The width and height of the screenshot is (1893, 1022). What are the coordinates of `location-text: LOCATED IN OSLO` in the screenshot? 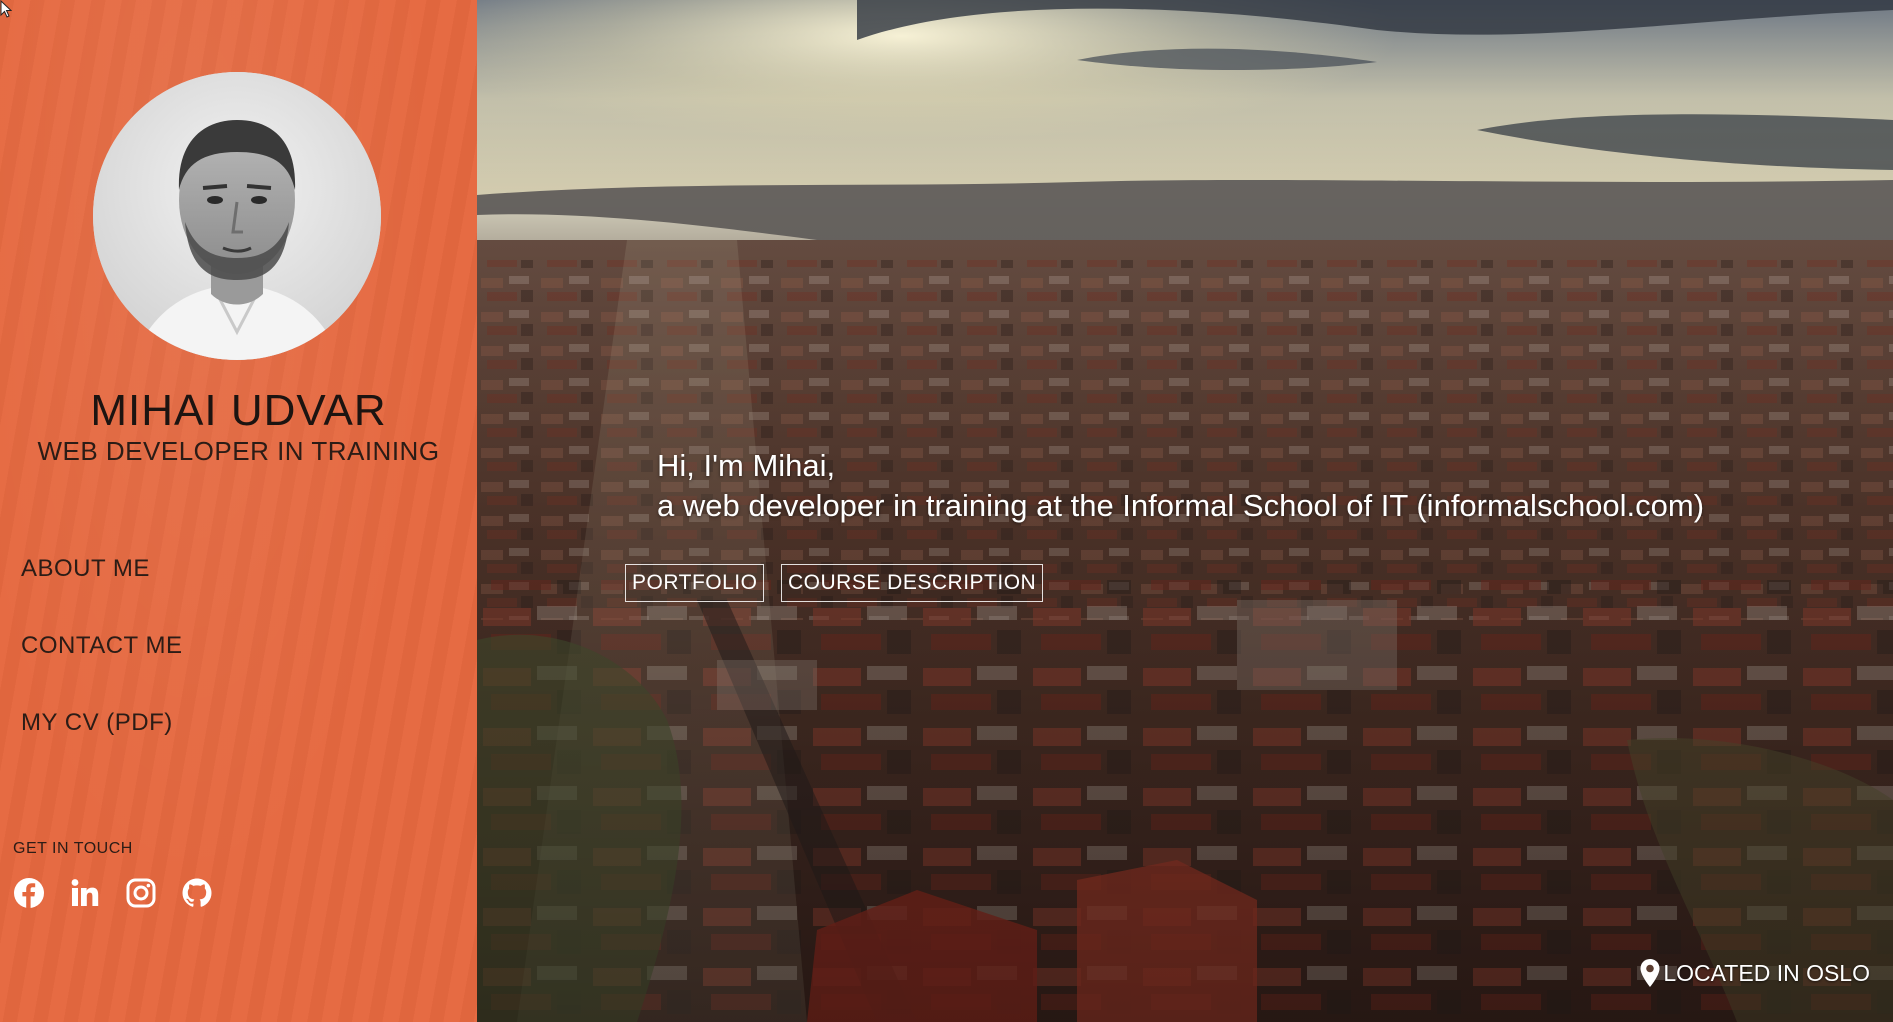 It's located at (1766, 972).